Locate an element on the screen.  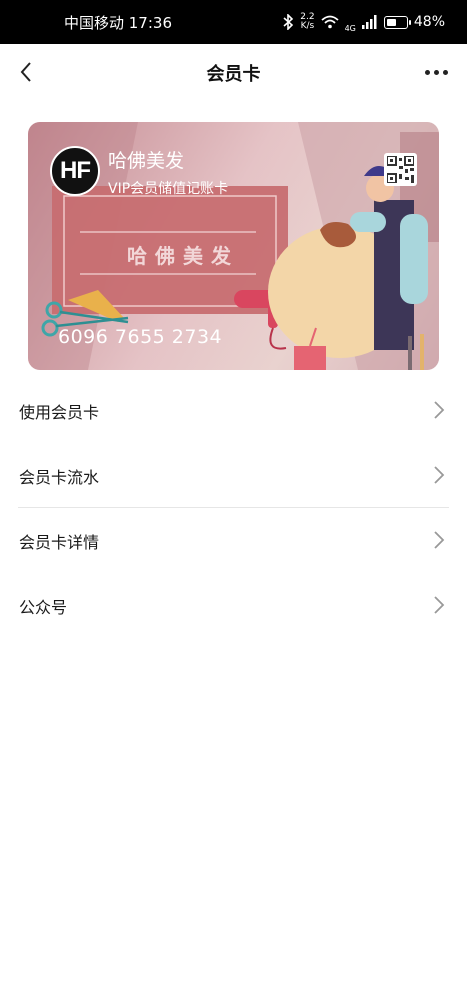
brand-logo: HF is located at coordinates (75, 171).